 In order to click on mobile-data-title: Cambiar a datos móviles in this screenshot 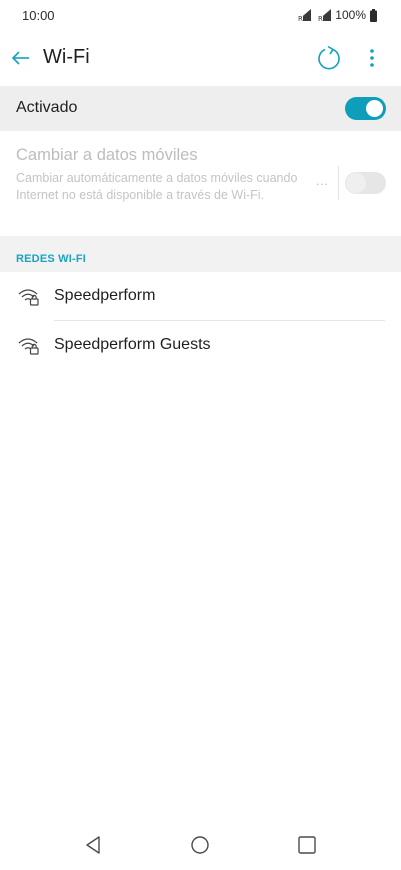, I will do `click(107, 155)`.